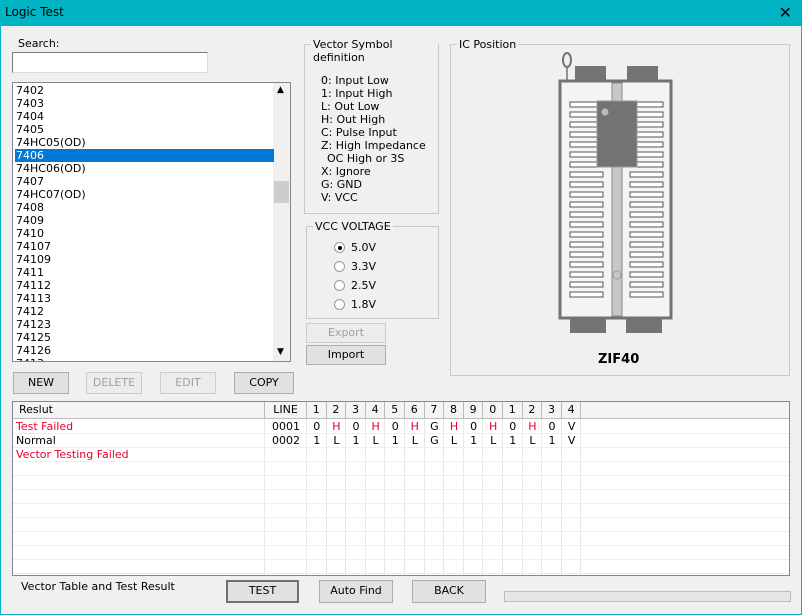  Describe the element at coordinates (449, 591) in the screenshot. I see `back-button: BACK` at that location.